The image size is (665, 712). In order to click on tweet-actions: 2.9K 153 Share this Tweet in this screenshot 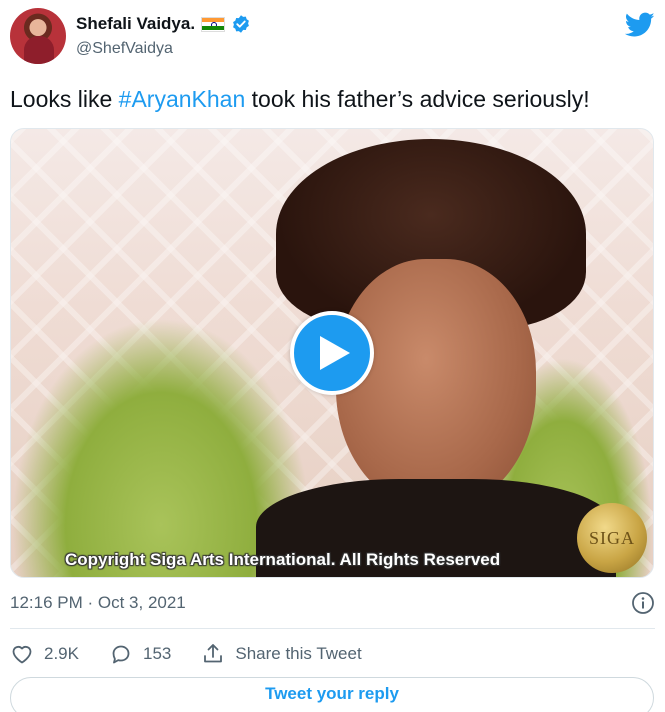, I will do `click(201, 654)`.